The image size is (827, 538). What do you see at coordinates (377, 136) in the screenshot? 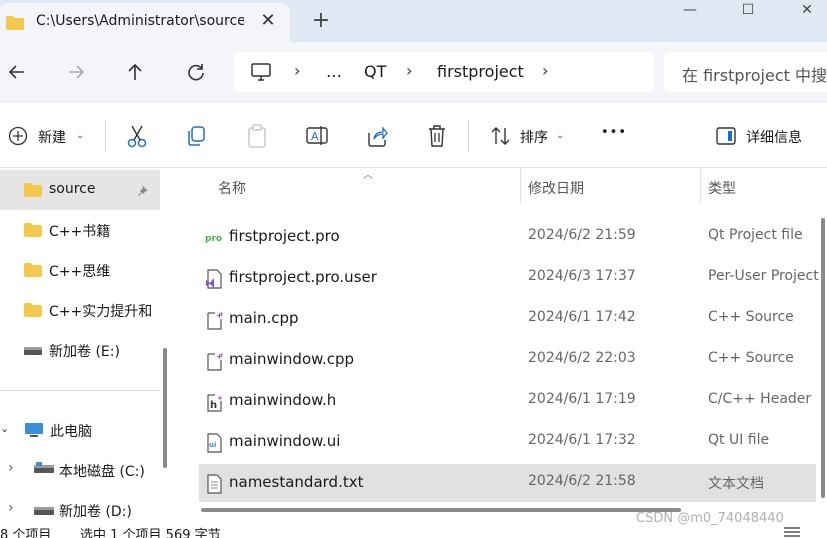
I see `share-icon` at bounding box center [377, 136].